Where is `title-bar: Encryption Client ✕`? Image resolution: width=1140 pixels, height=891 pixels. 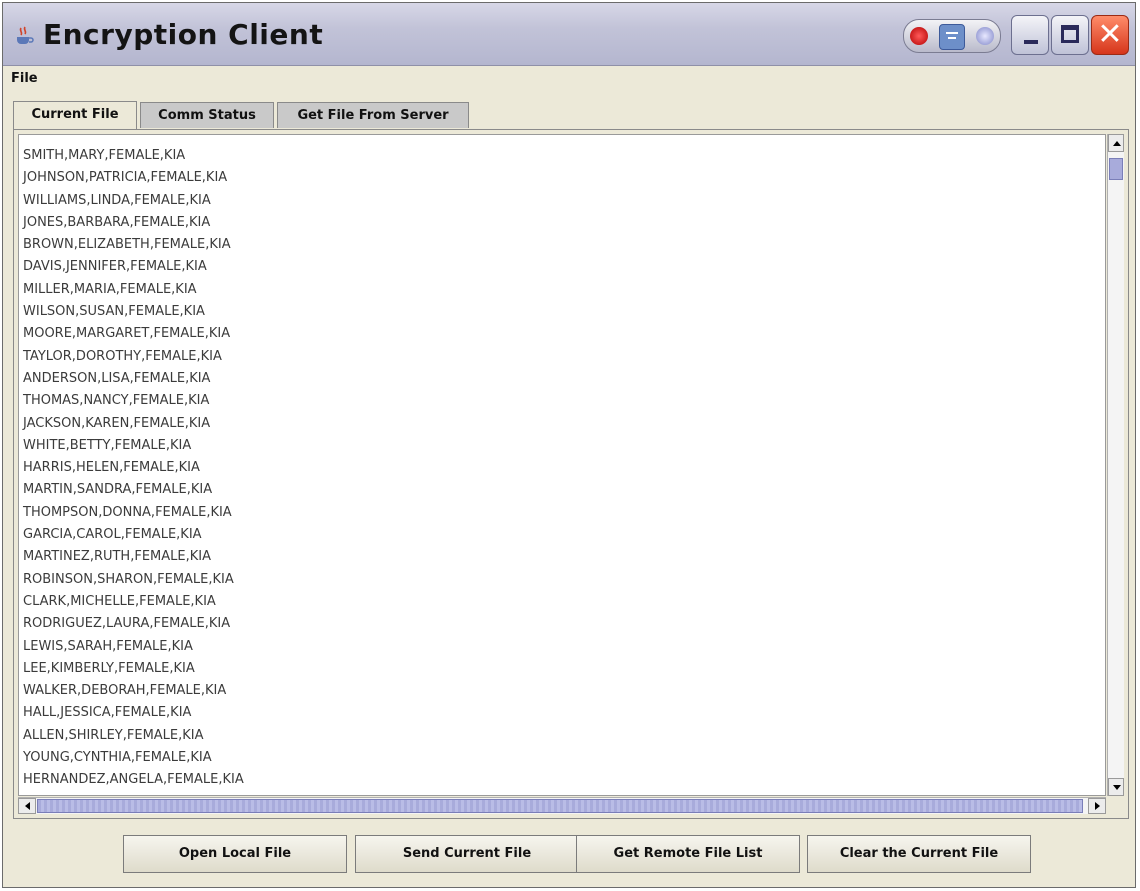 title-bar: Encryption Client ✕ is located at coordinates (569, 34).